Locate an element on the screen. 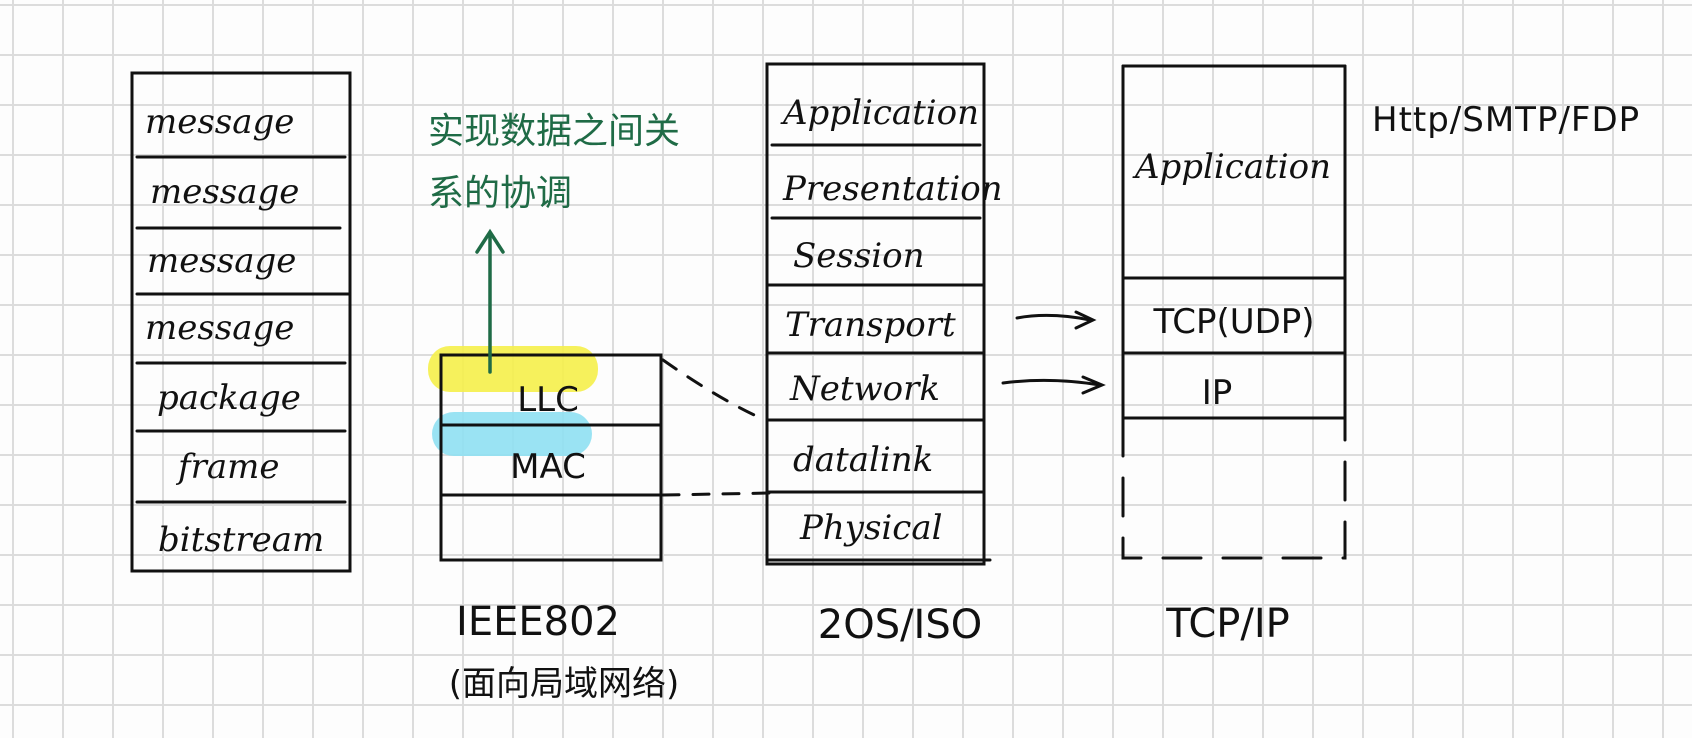 The height and width of the screenshot is (738, 1692). tcpip-internet: IP is located at coordinates (1217, 393).